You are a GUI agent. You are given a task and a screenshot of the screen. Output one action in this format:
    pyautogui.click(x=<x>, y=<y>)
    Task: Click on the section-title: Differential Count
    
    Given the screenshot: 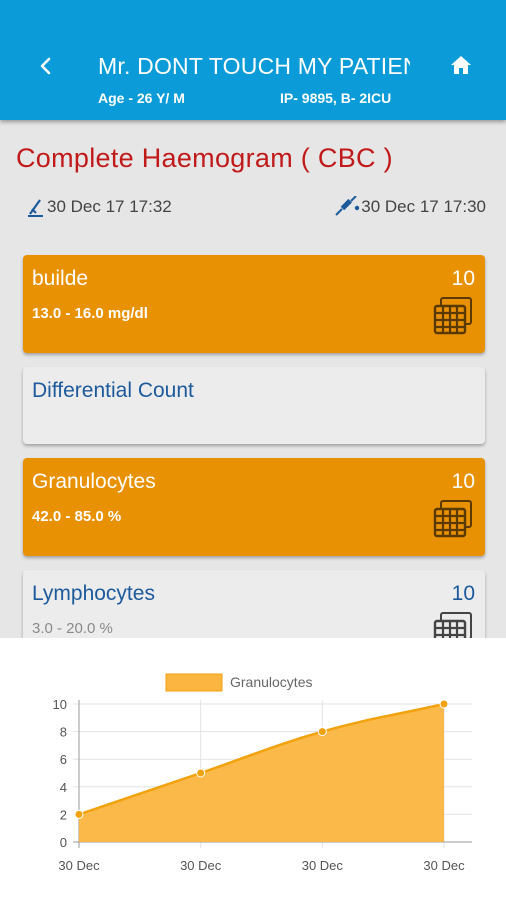 What is the action you would take?
    pyautogui.click(x=113, y=390)
    